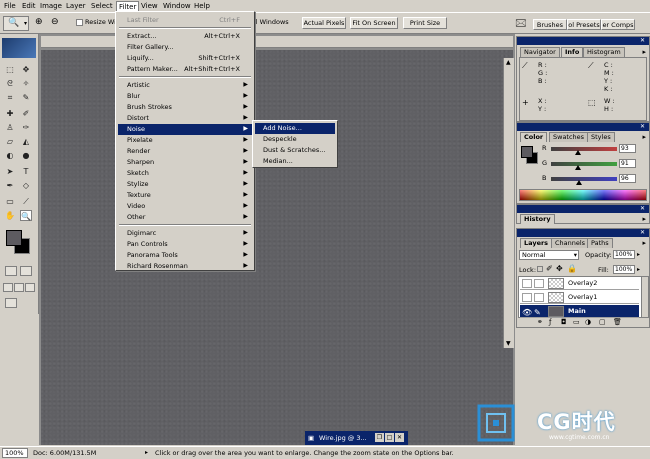 This screenshot has width=650, height=459. Describe the element at coordinates (30, 287) in the screenshot. I see `screen-mode-full-icon` at that location.